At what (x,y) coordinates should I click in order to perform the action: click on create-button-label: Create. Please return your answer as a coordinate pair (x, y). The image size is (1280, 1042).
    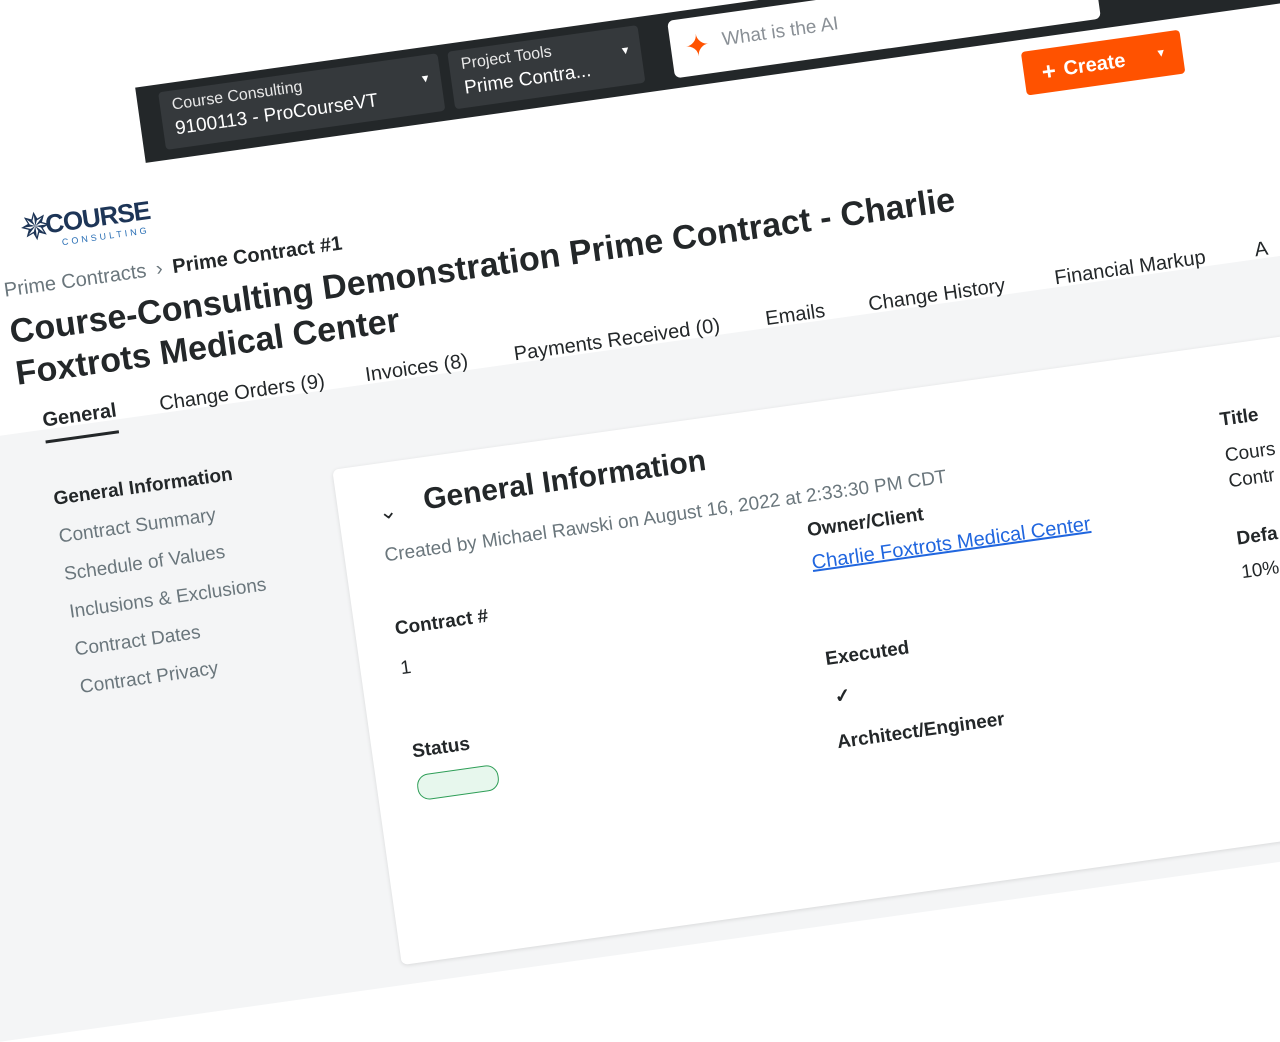
    Looking at the image, I should click on (1094, 65).